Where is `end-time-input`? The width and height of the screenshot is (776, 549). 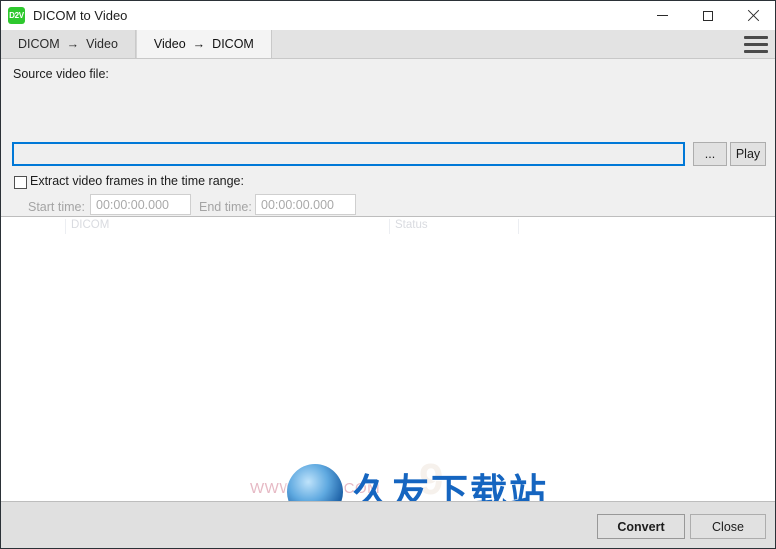
end-time-input is located at coordinates (305, 204).